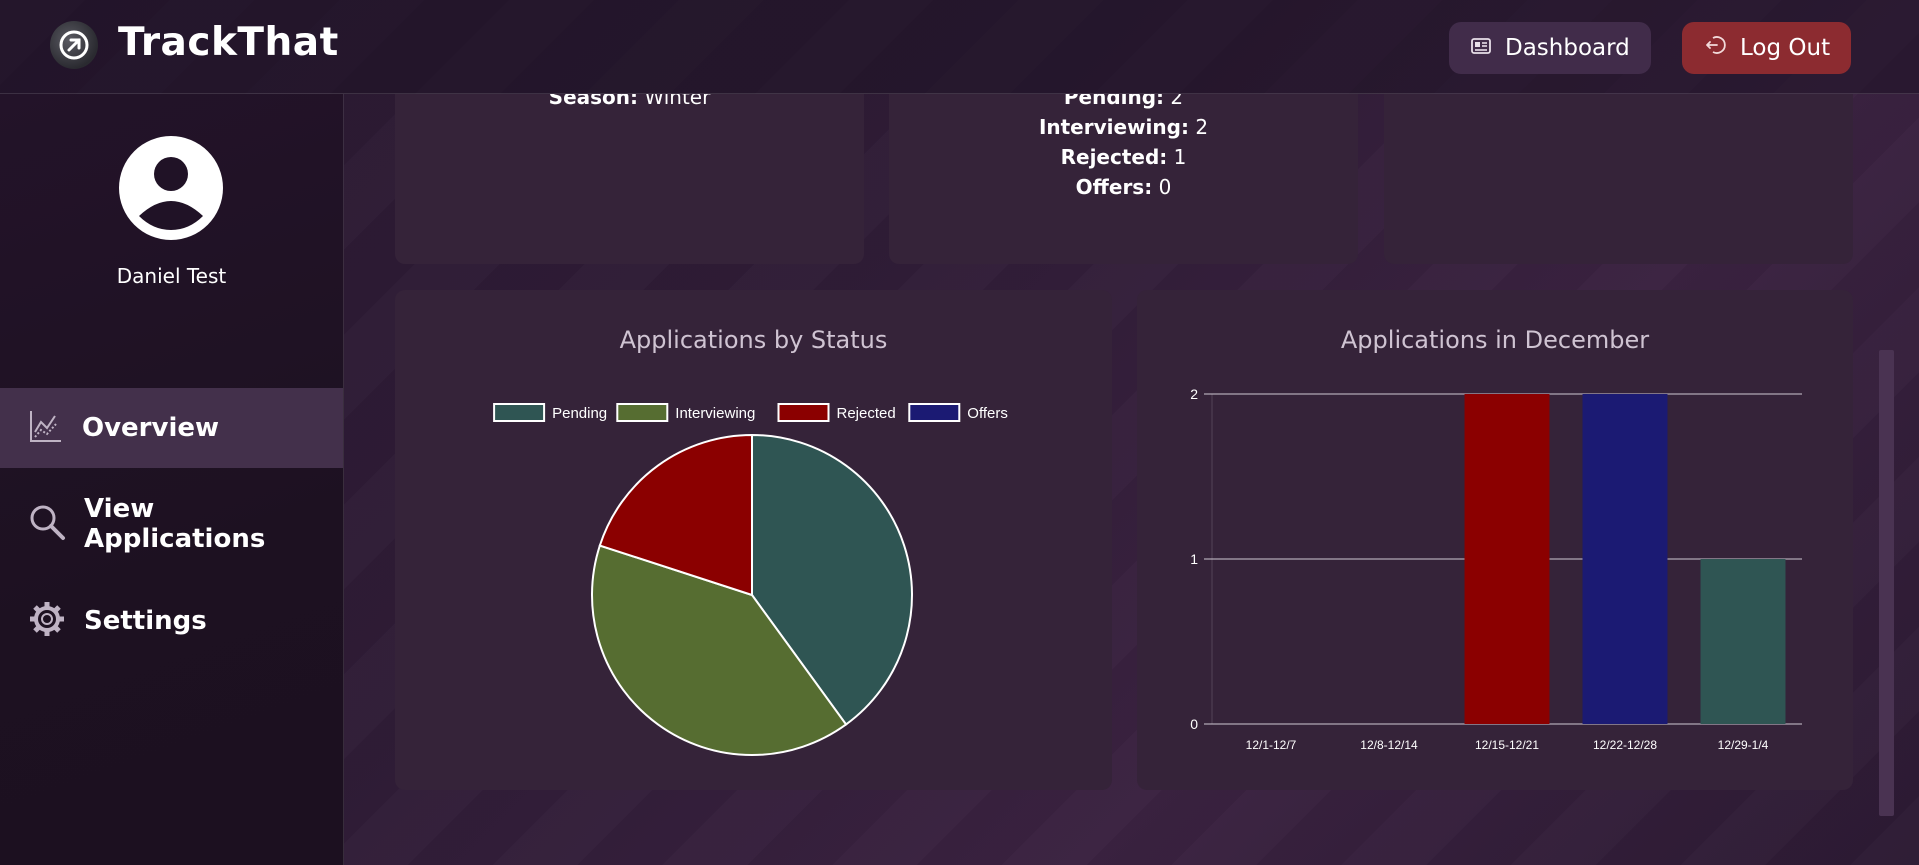  I want to click on info-card-blank, so click(1618, 179).